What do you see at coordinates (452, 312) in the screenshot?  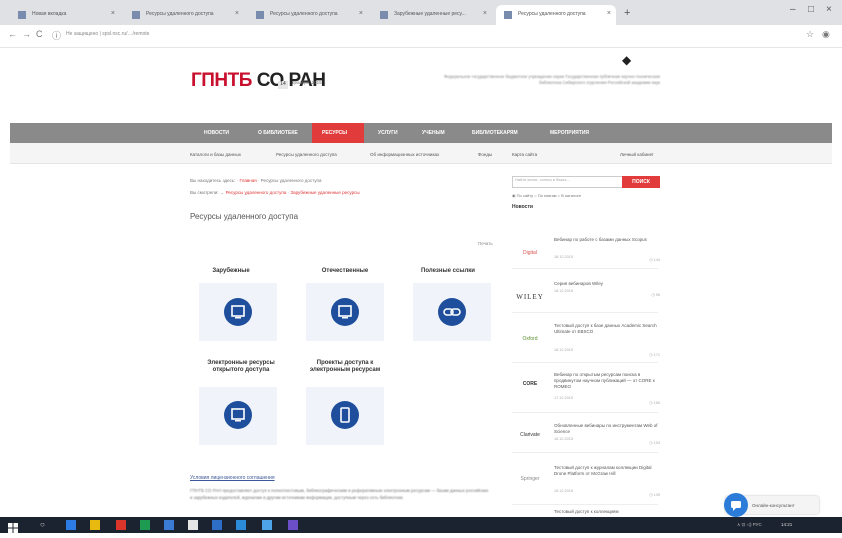 I see `link-icon` at bounding box center [452, 312].